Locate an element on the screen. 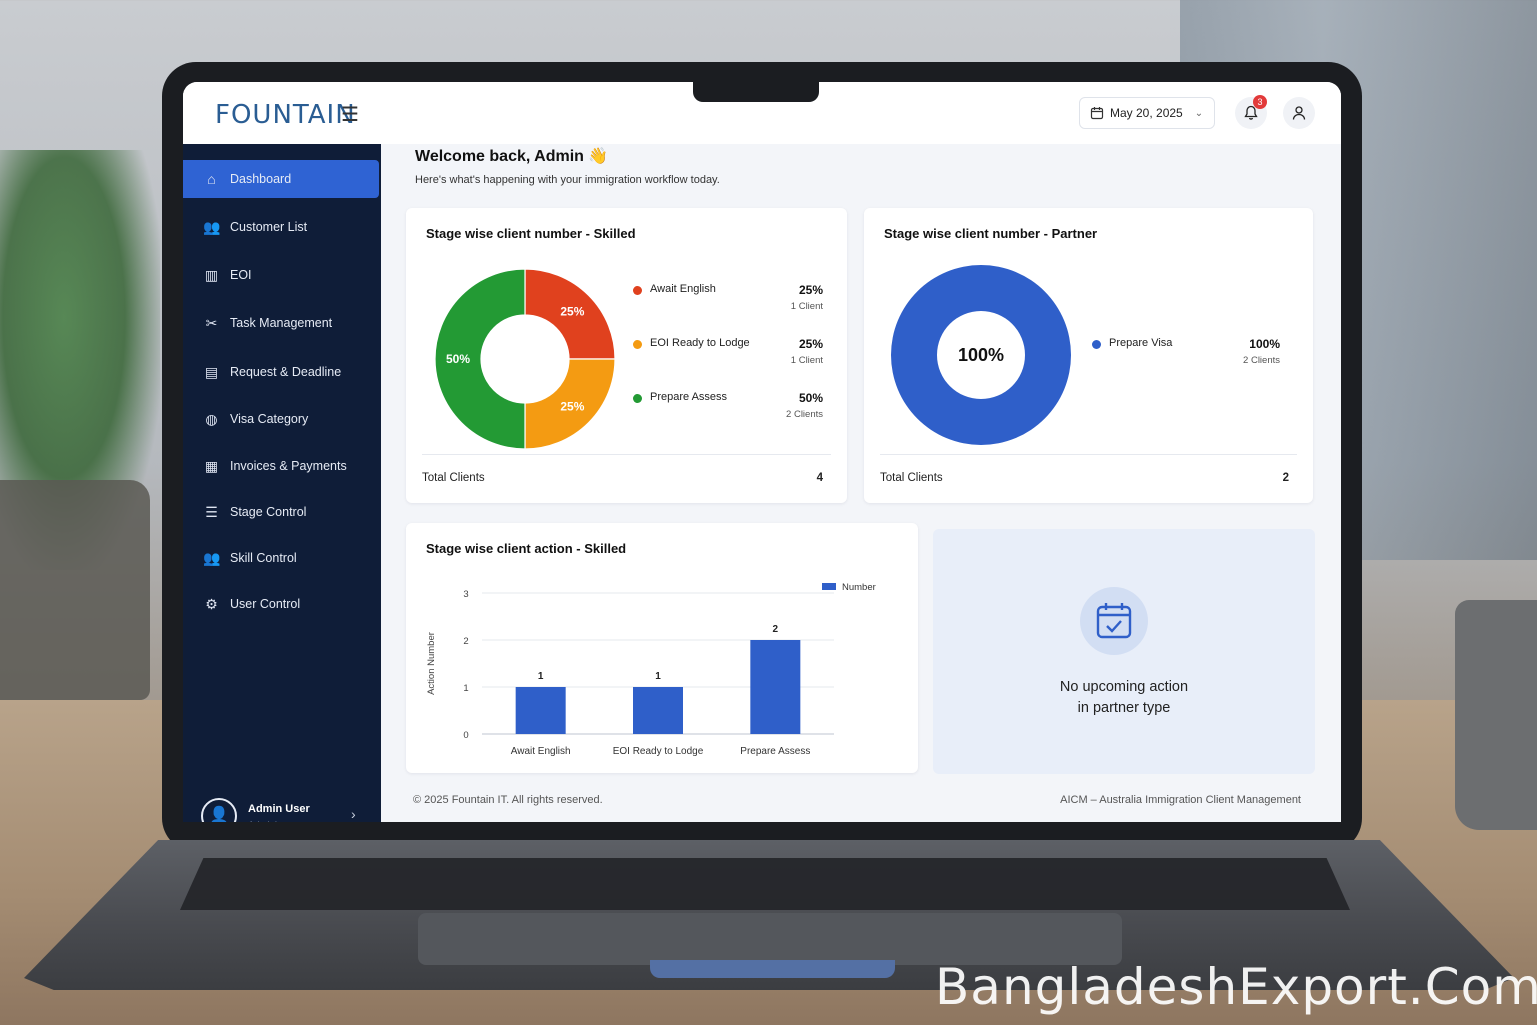 This screenshot has height=1025, width=1537. legend-percent: 100% is located at coordinates (1264, 344).